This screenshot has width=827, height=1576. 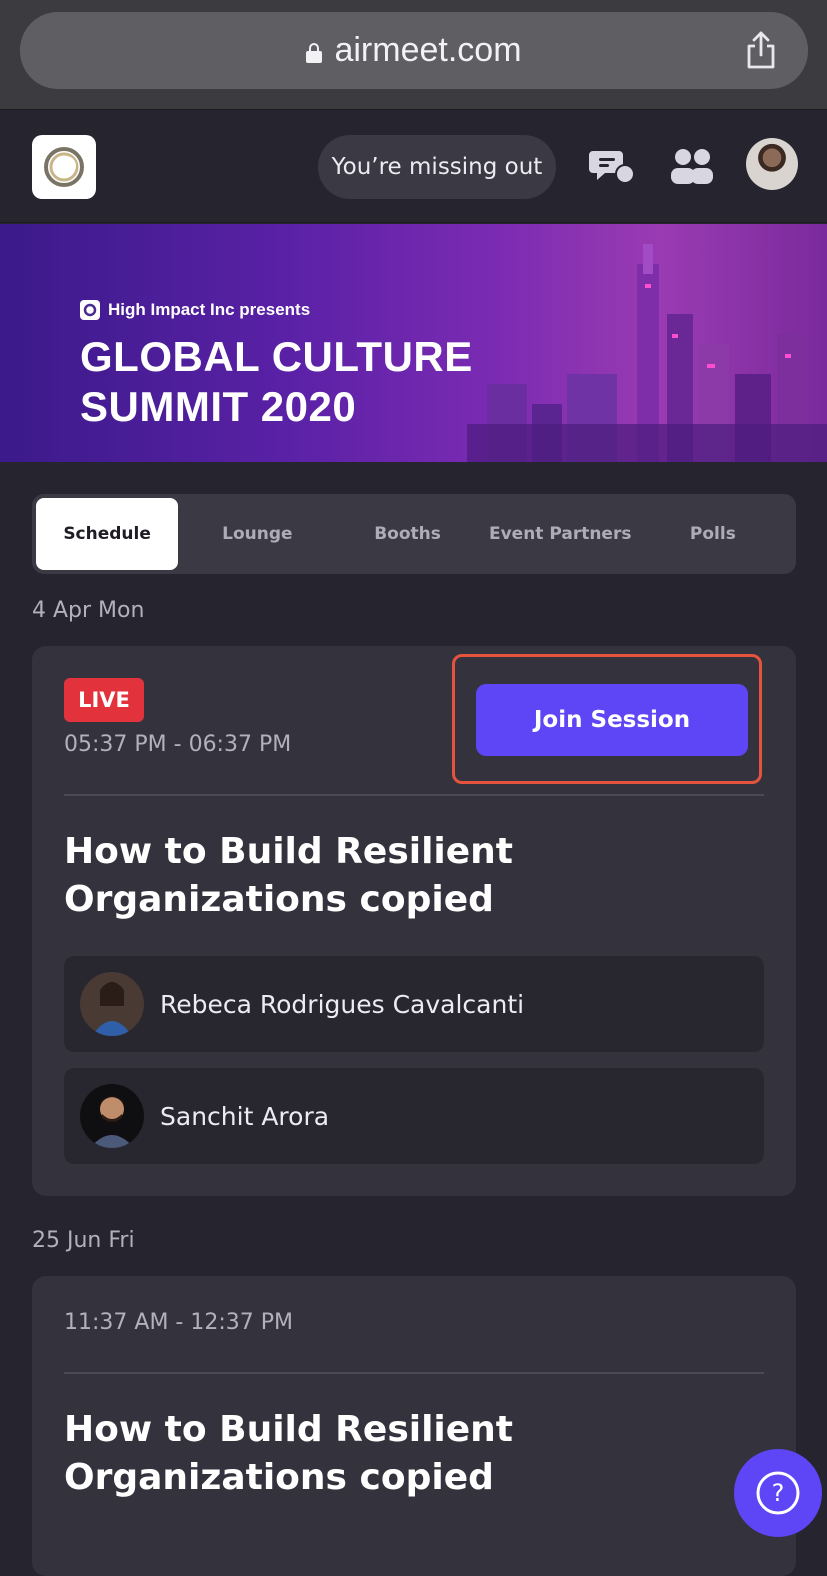 I want to click on join-session-button: Join Session, so click(x=612, y=720).